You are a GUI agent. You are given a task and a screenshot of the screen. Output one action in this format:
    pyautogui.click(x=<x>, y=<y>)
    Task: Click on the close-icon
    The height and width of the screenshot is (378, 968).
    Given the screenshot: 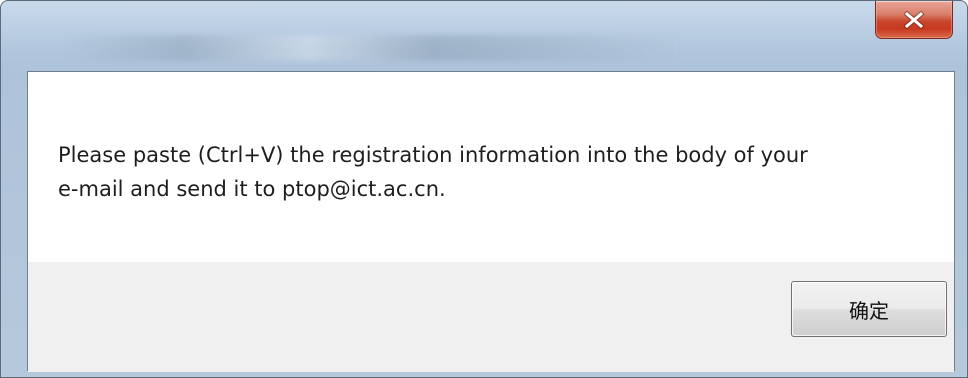 What is the action you would take?
    pyautogui.click(x=914, y=19)
    